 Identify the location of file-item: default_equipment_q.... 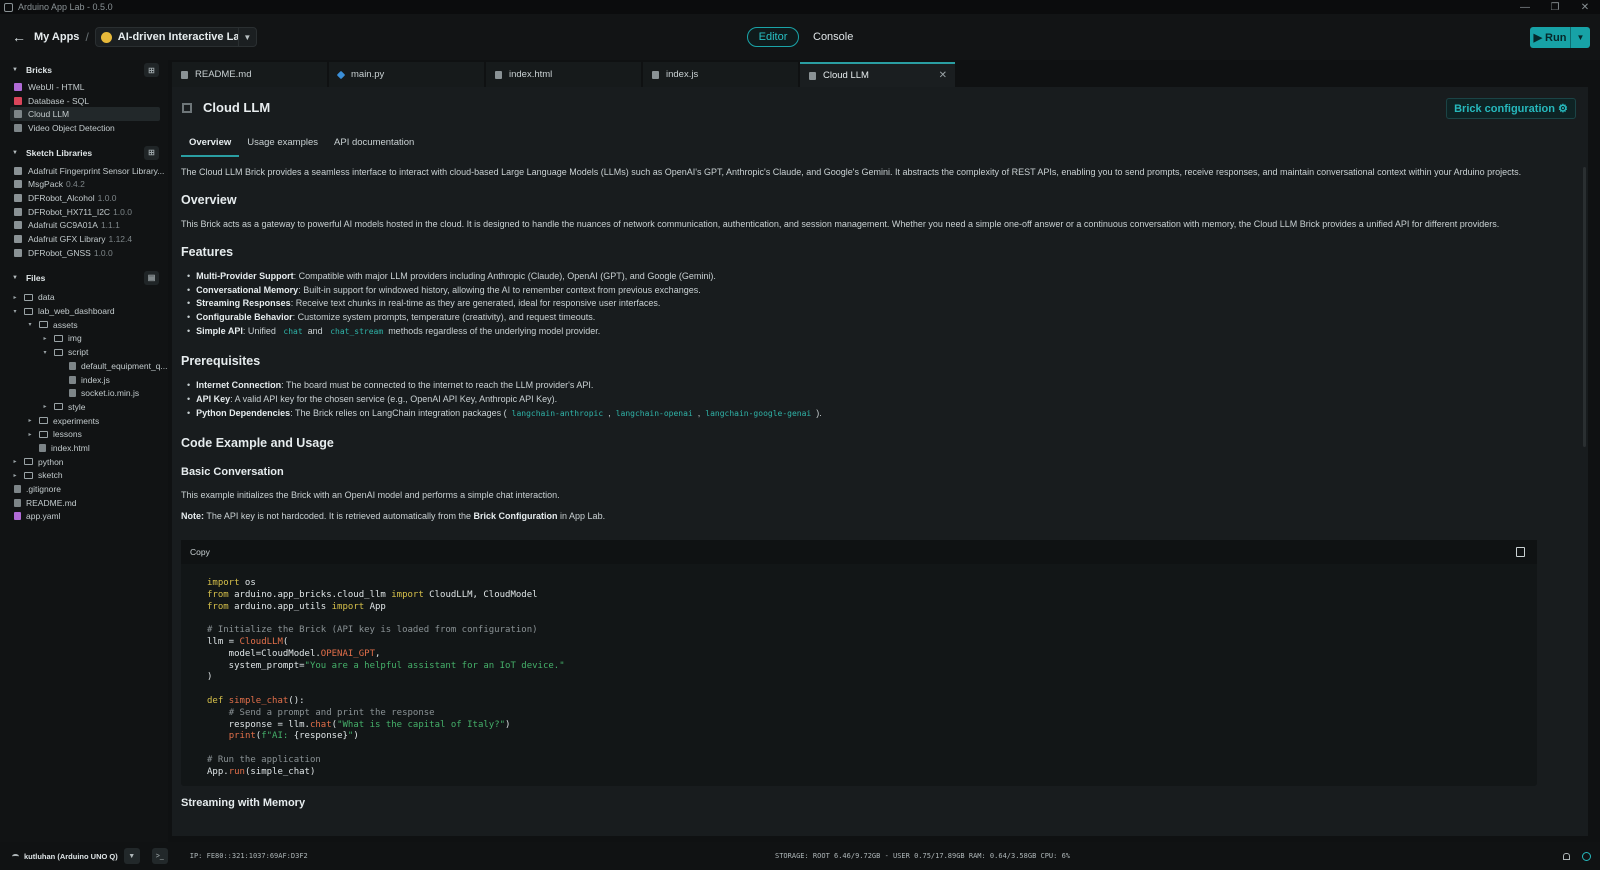
(84, 366).